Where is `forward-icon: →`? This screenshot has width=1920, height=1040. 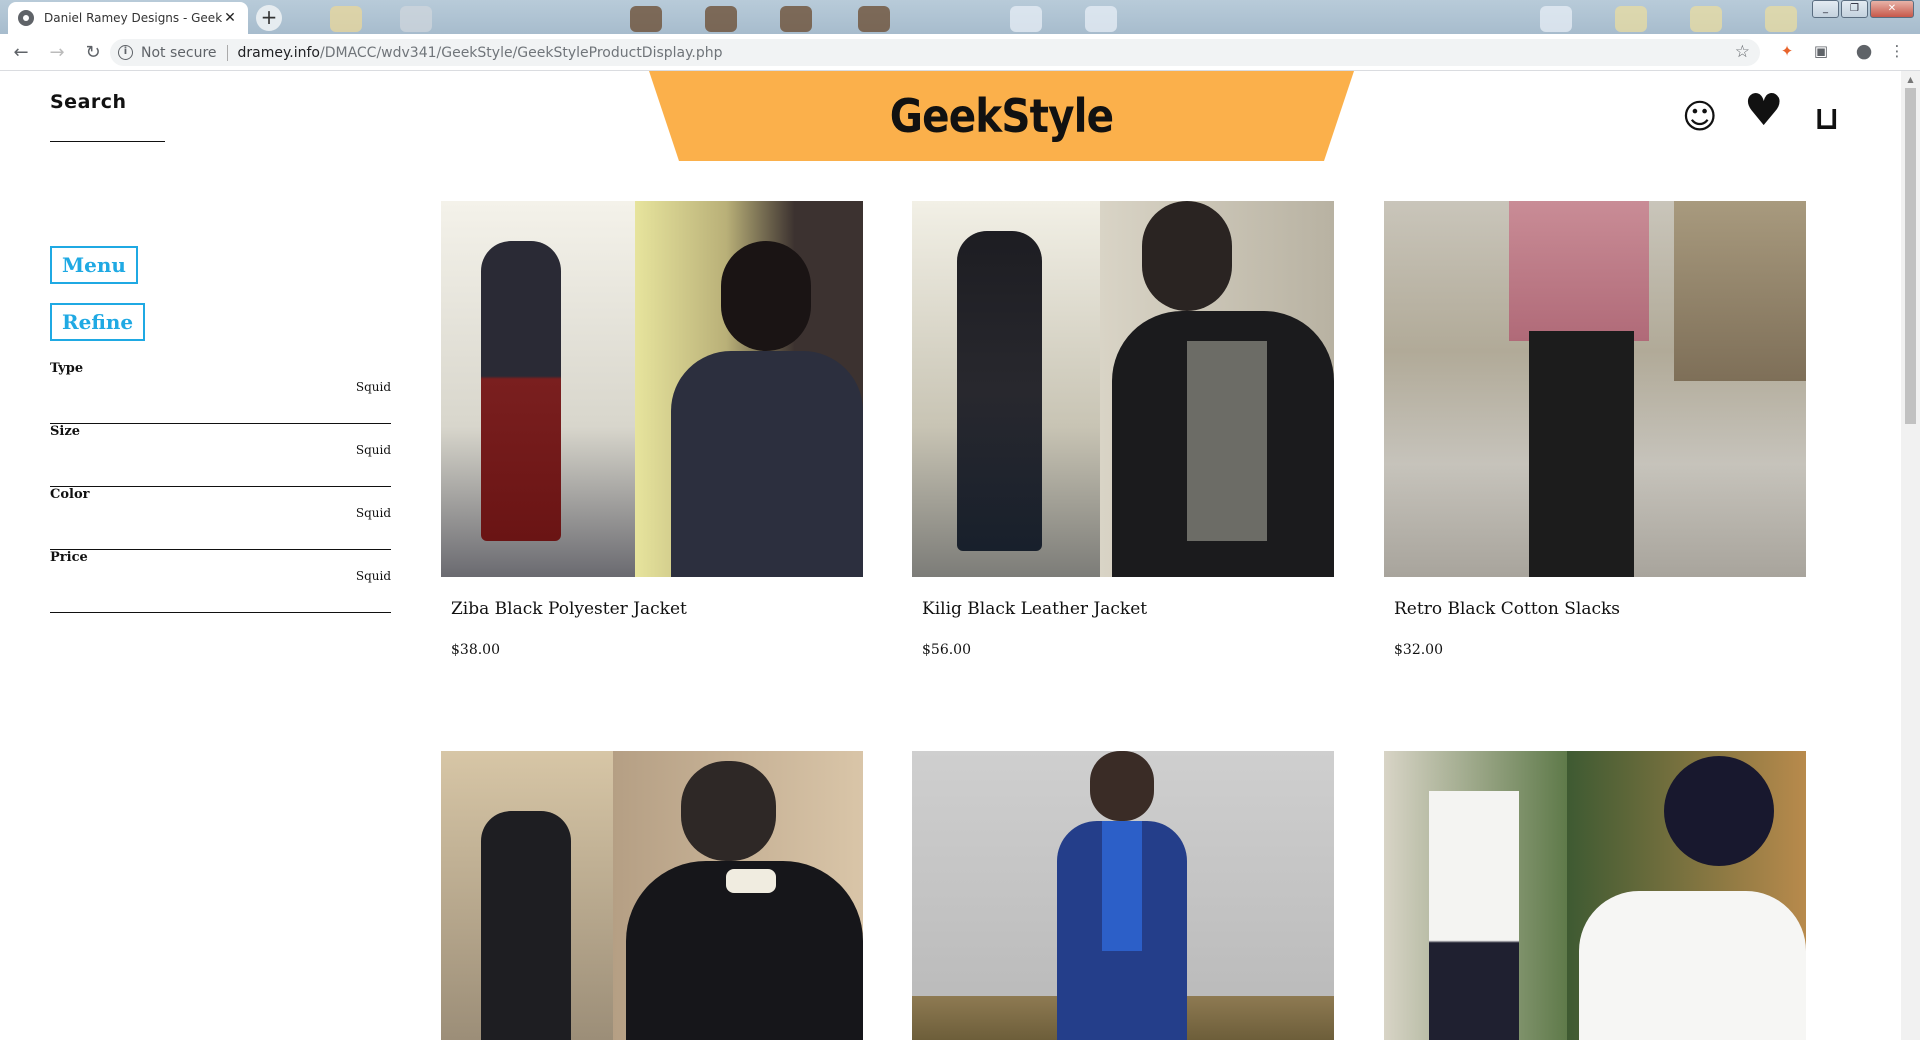
forward-icon: → is located at coordinates (57, 52).